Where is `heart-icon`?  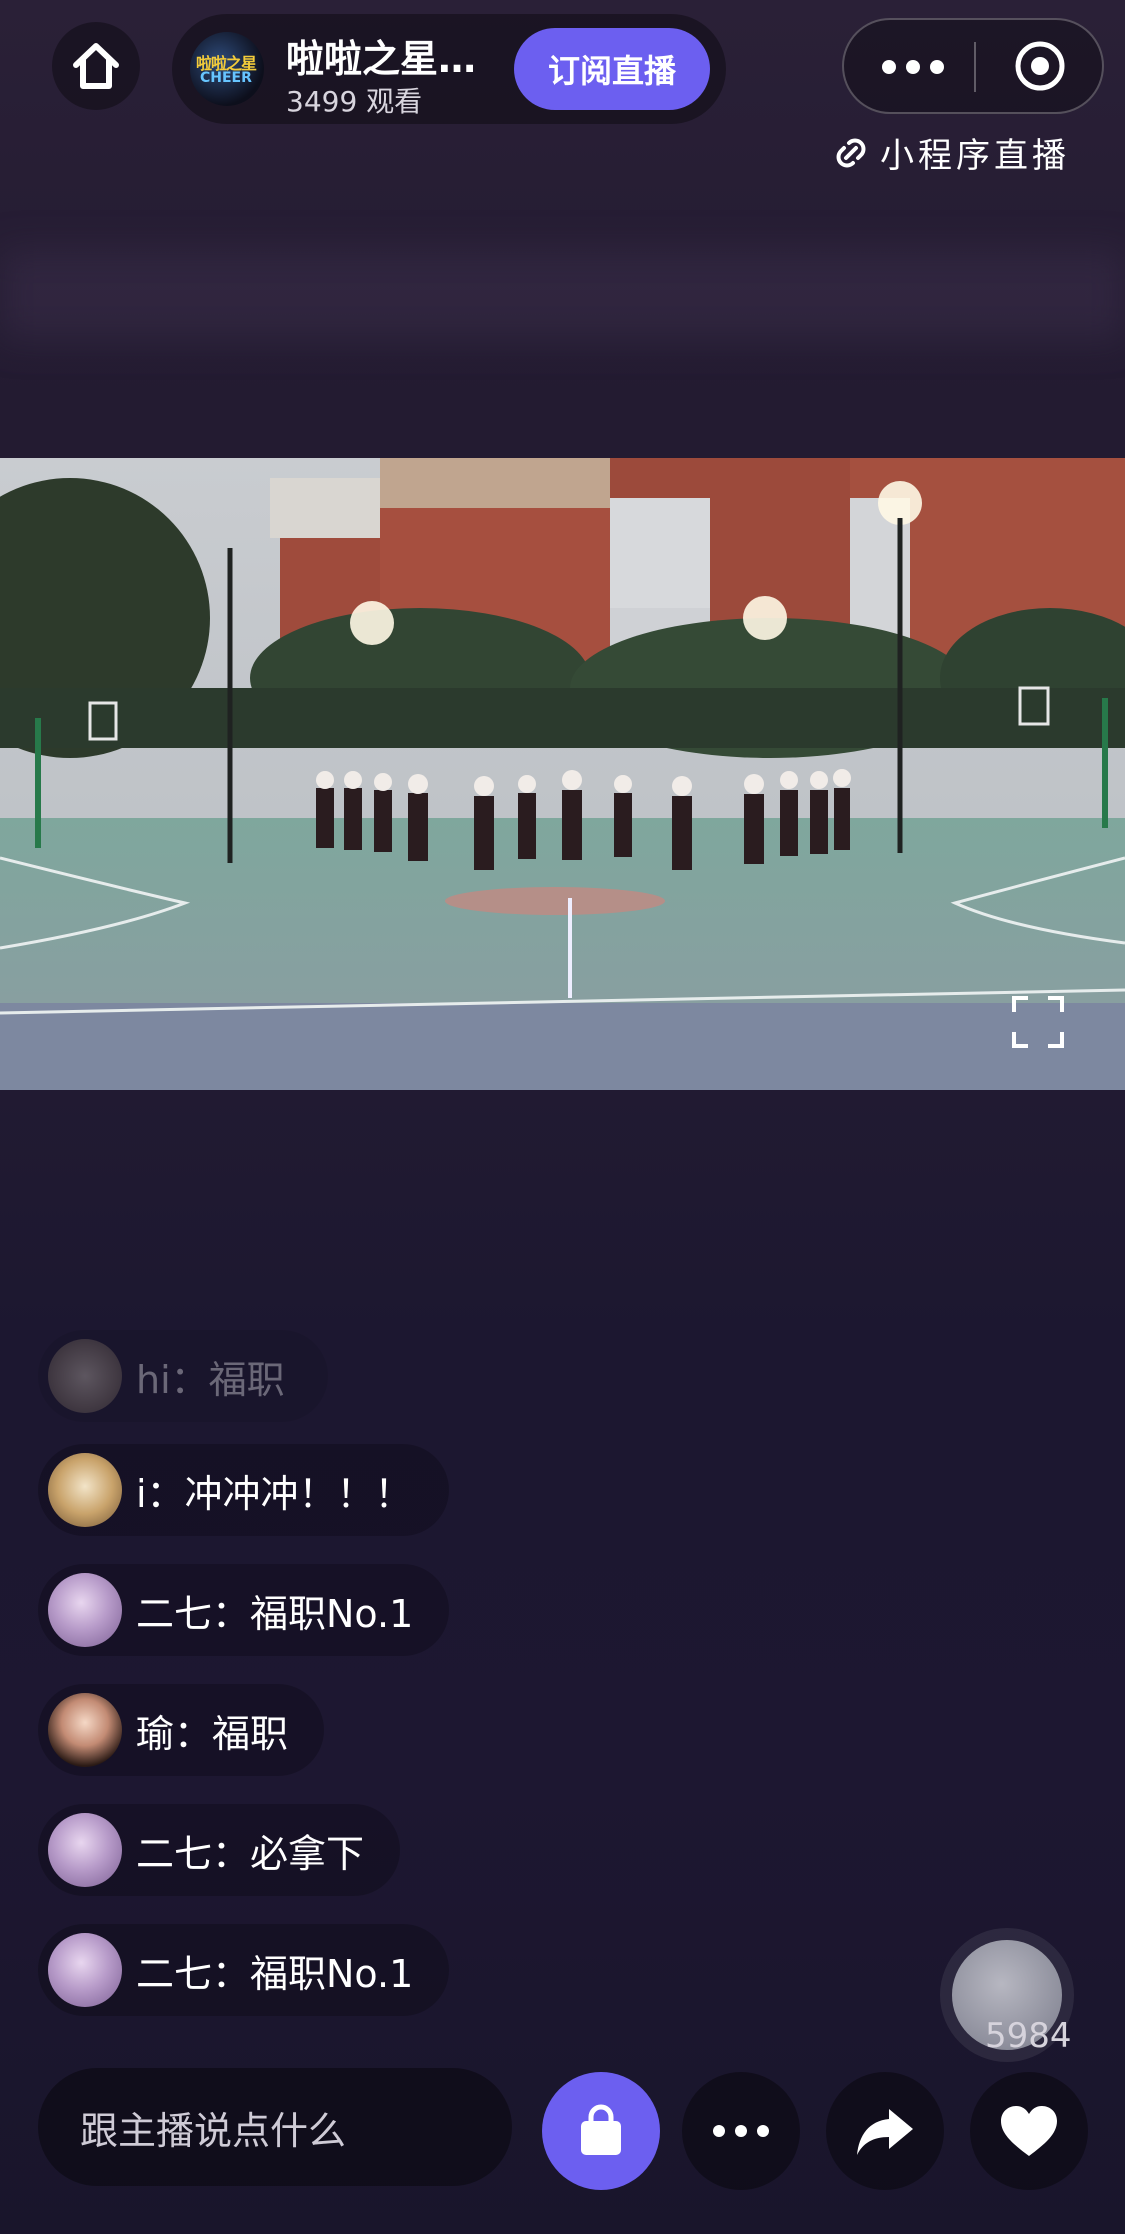
heart-icon is located at coordinates (1029, 2131).